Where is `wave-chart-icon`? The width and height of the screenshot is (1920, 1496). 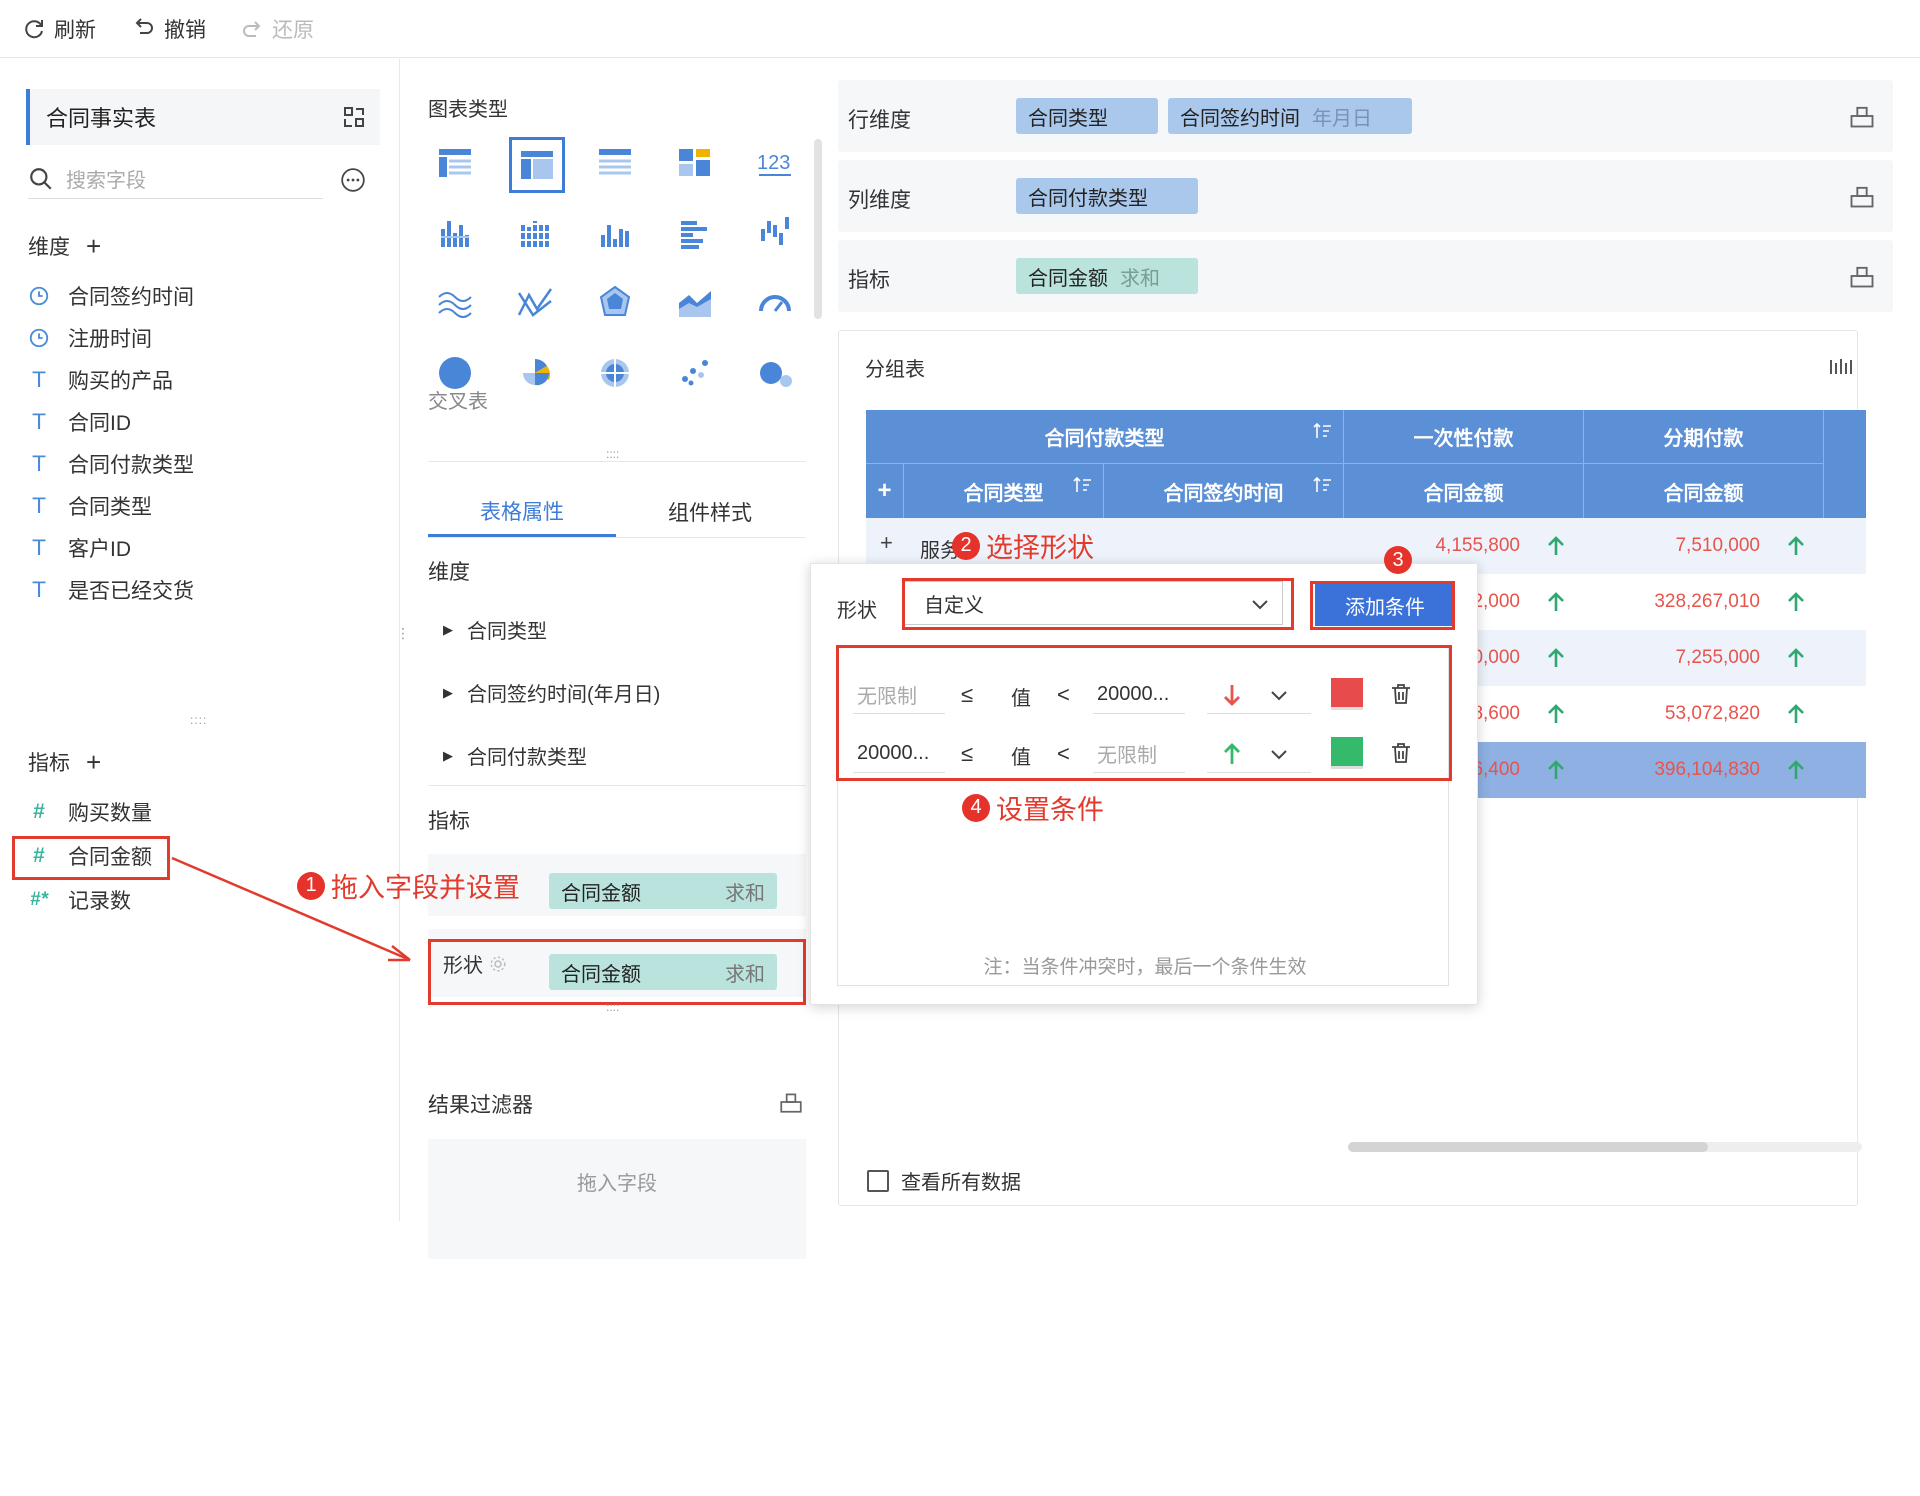
wave-chart-icon is located at coordinates (455, 303).